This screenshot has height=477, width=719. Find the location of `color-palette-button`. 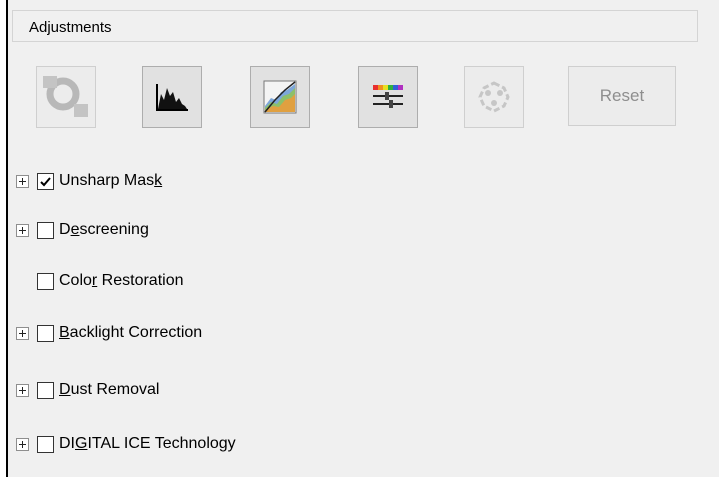

color-palette-button is located at coordinates (494, 97).